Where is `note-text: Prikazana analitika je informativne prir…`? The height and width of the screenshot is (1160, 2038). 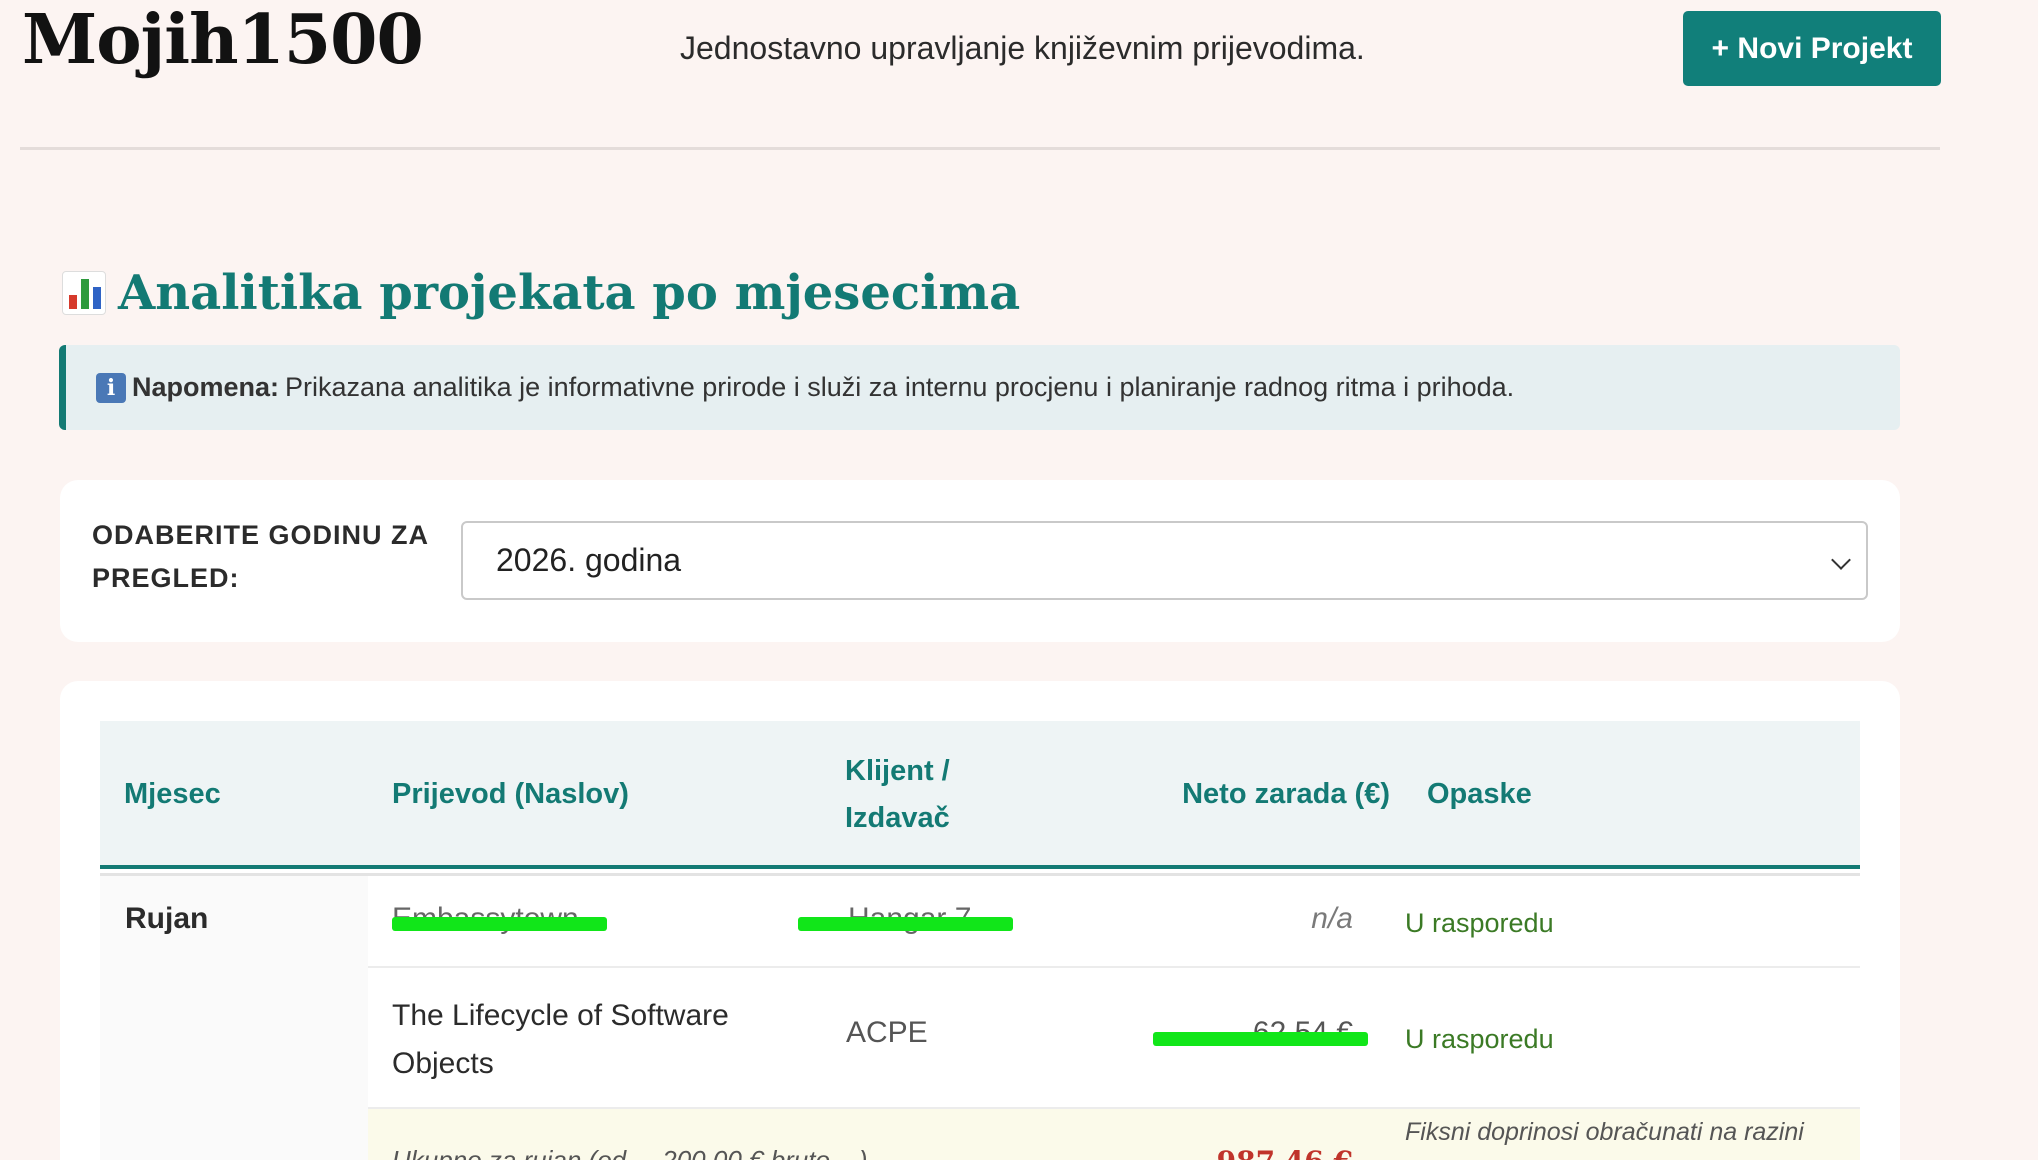
note-text: Prikazana analitika je informativne prir… is located at coordinates (900, 387).